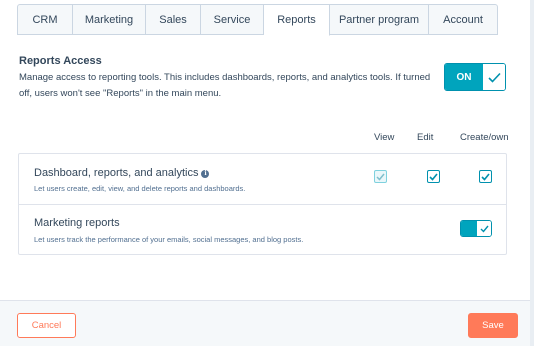  What do you see at coordinates (173, 19) in the screenshot?
I see `tab-sales: Sales` at bounding box center [173, 19].